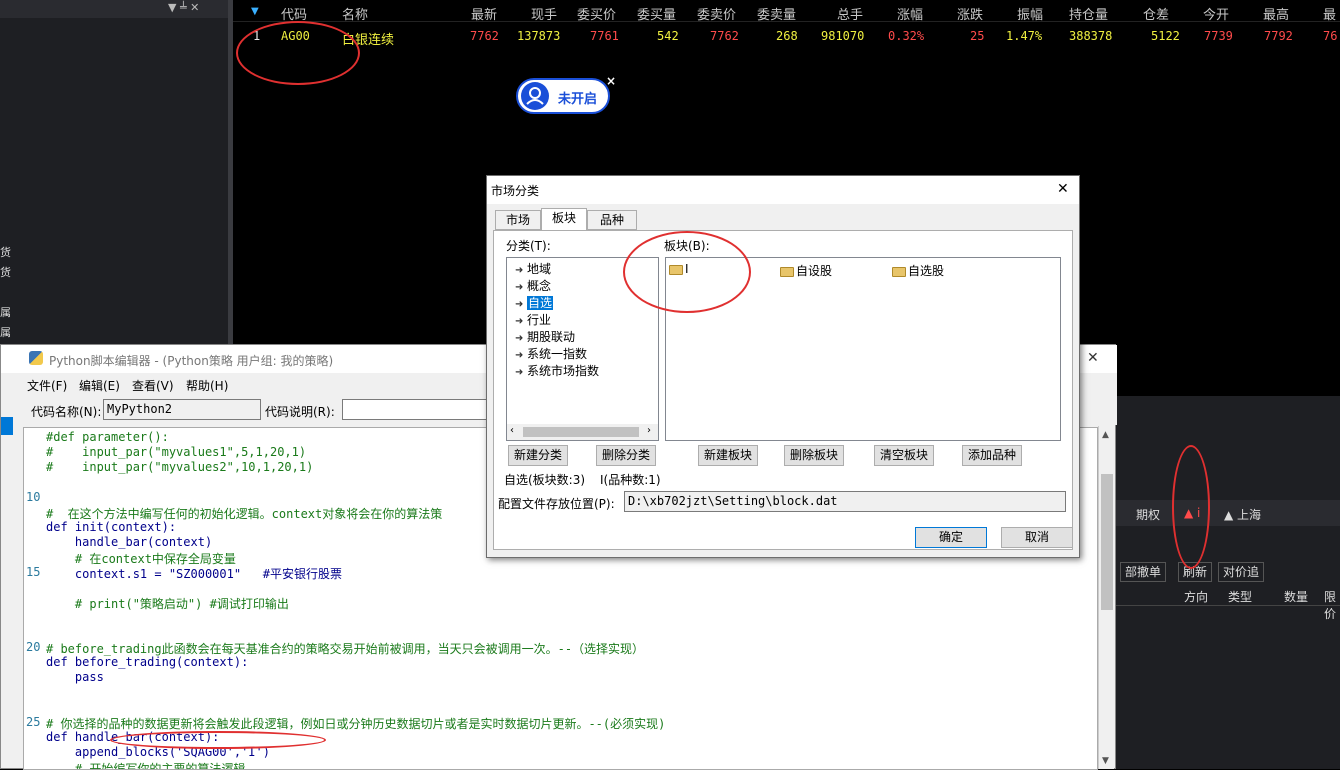 This screenshot has width=1340, height=770. What do you see at coordinates (484, 13) in the screenshot?
I see `col-last: 最新` at bounding box center [484, 13].